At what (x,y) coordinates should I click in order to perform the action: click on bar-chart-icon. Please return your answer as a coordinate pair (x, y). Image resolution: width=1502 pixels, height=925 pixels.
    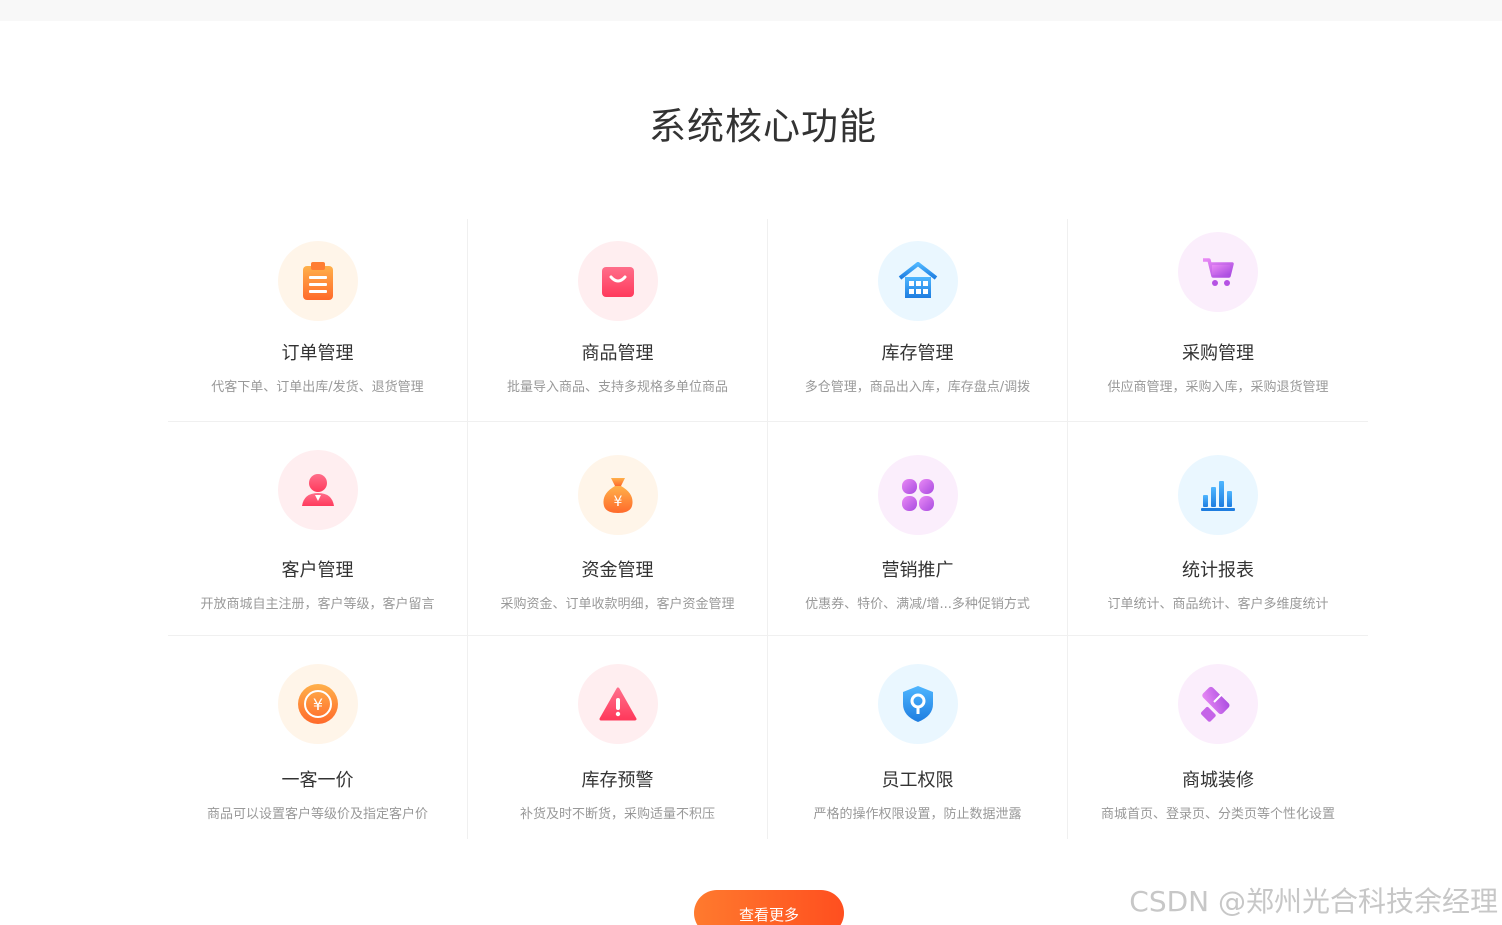
    Looking at the image, I should click on (1218, 495).